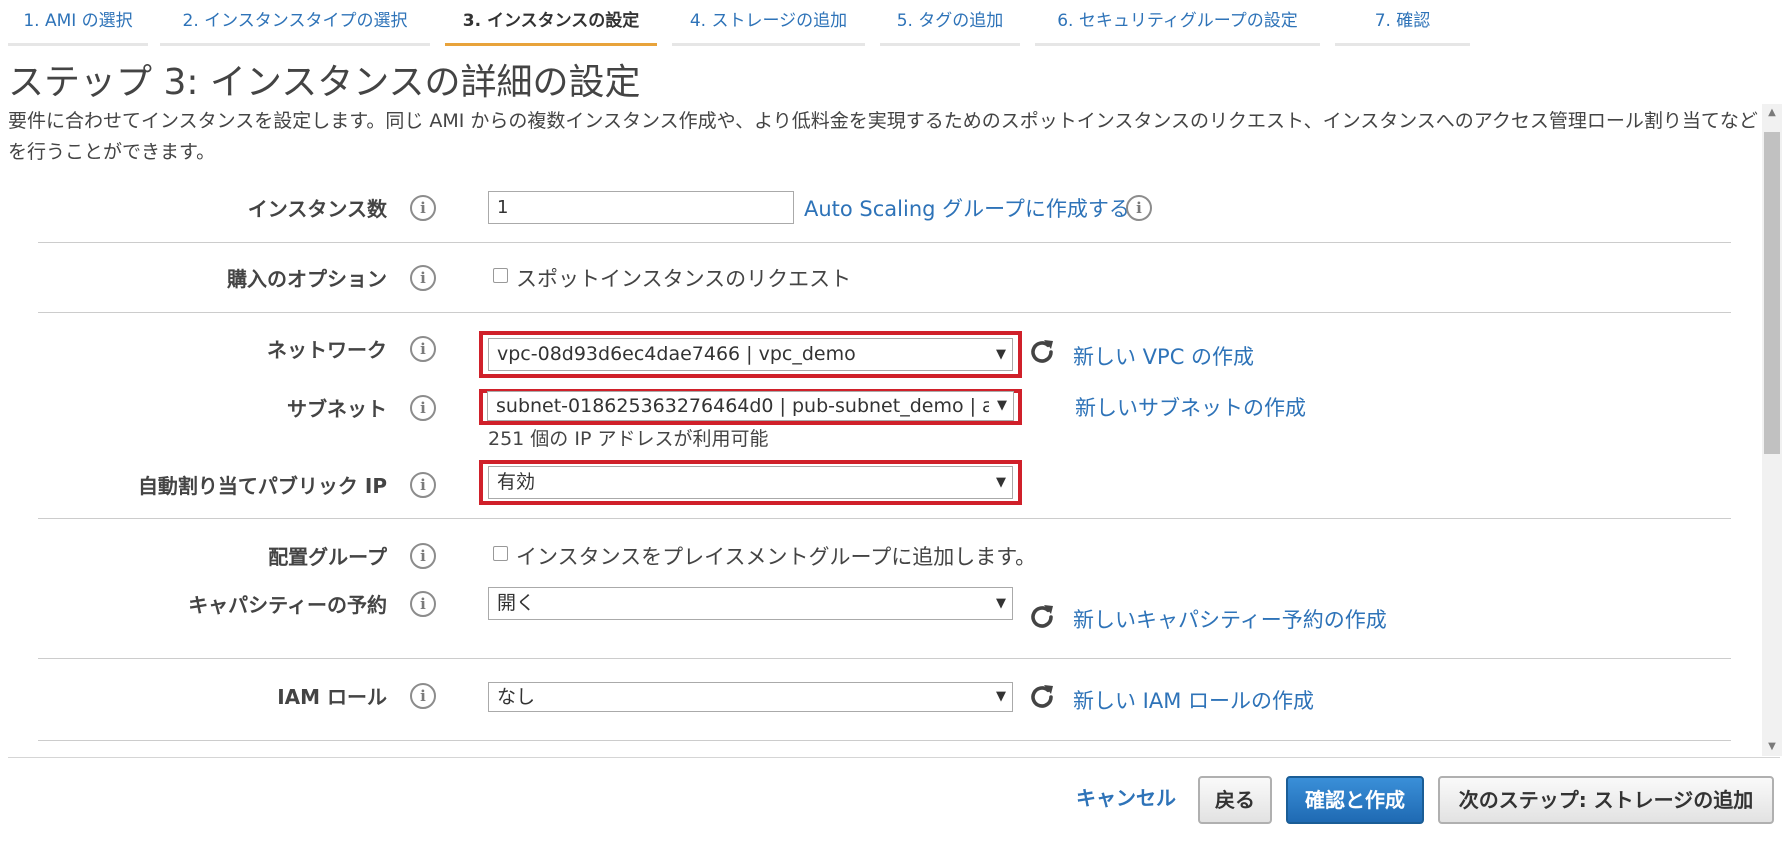  I want to click on capacity-reservation-select-value: 開く, so click(516, 603).